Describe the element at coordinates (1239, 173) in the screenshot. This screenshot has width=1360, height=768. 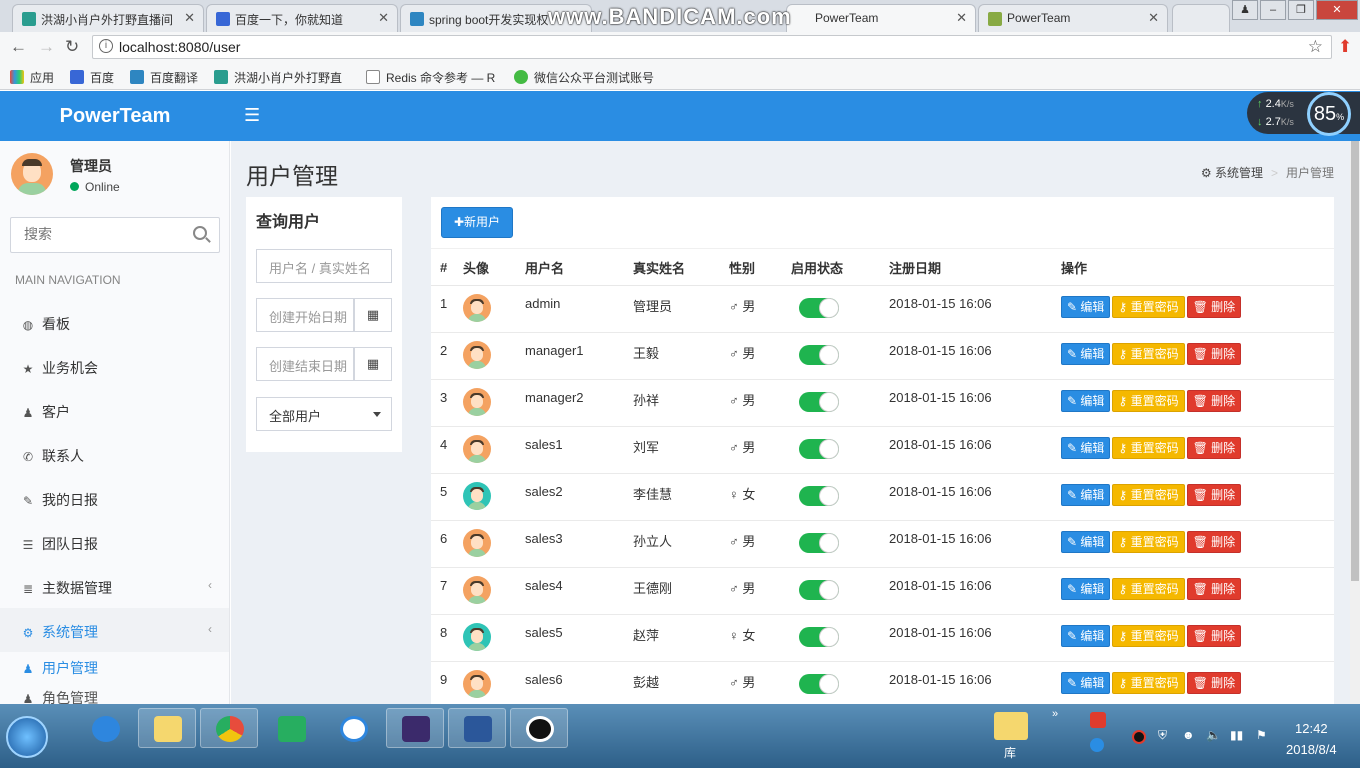
I see `breadcrumb-parent: 系统管理` at that location.